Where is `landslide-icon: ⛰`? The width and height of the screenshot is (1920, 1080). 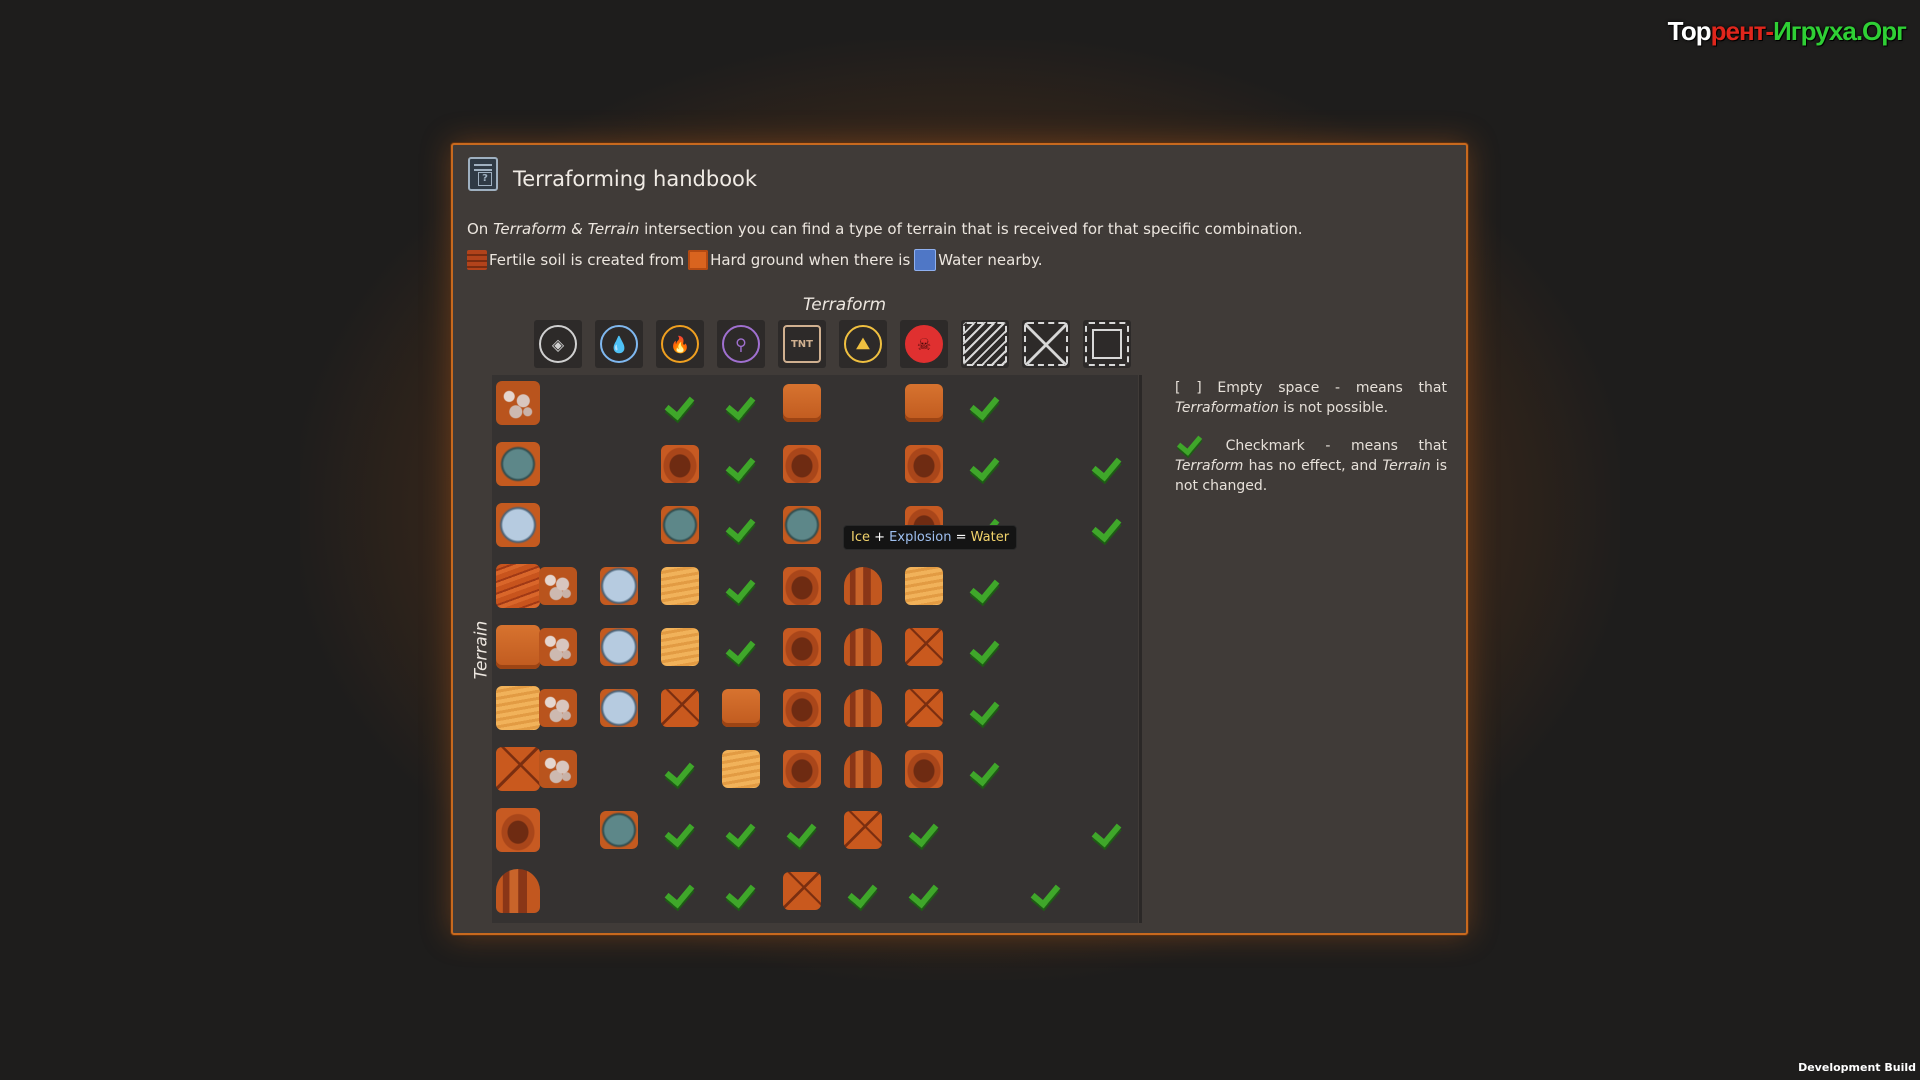
landslide-icon: ⛰ is located at coordinates (863, 344).